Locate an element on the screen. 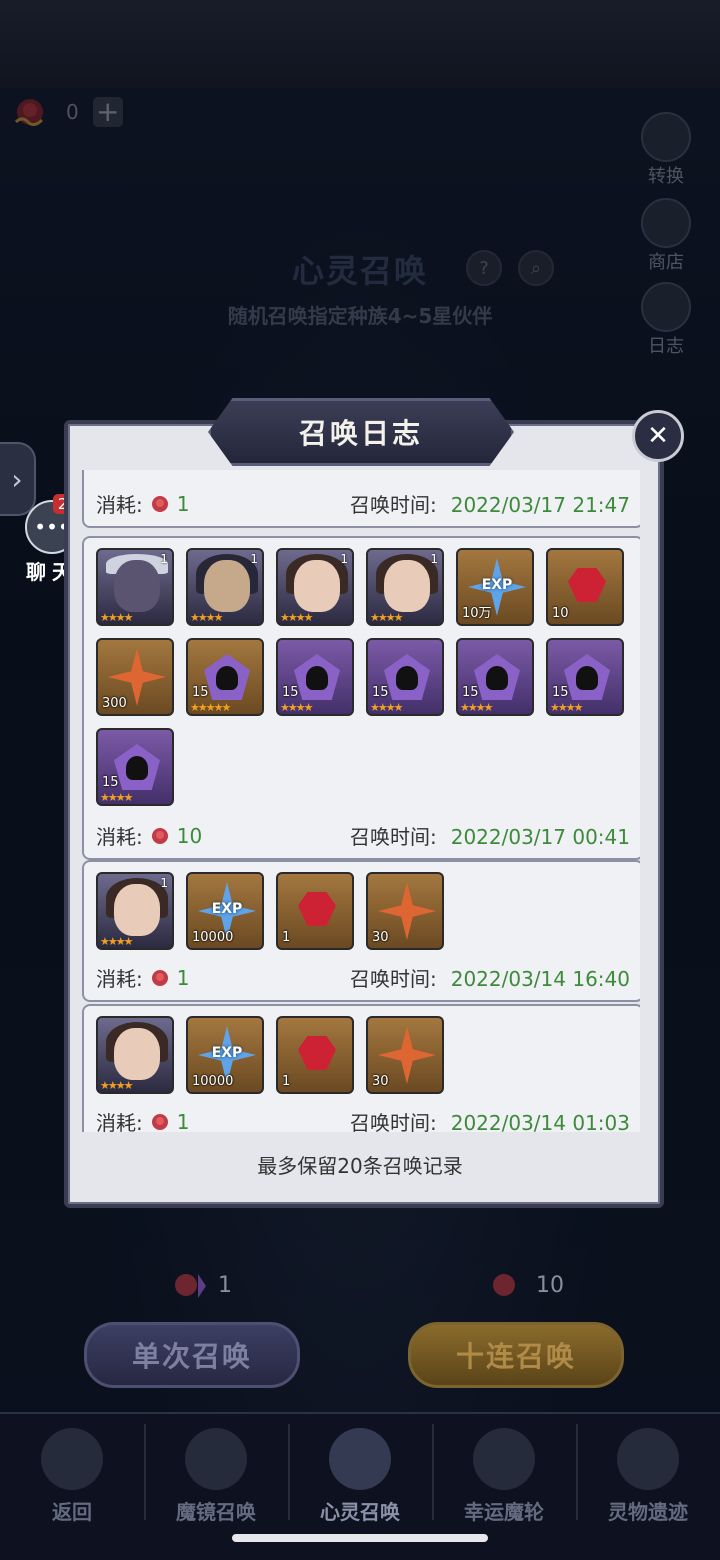  single-cost-amount: 1 is located at coordinates (225, 1285).